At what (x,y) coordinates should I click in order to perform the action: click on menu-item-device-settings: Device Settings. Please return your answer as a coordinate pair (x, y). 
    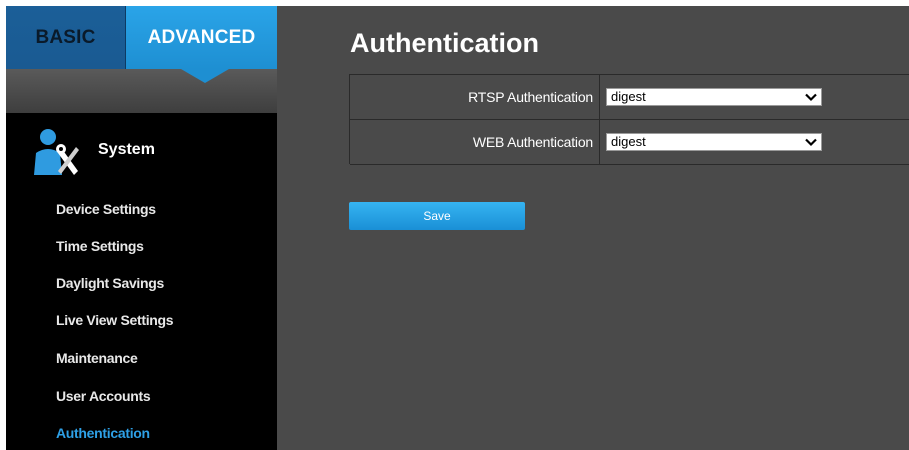
    Looking at the image, I should click on (106, 209).